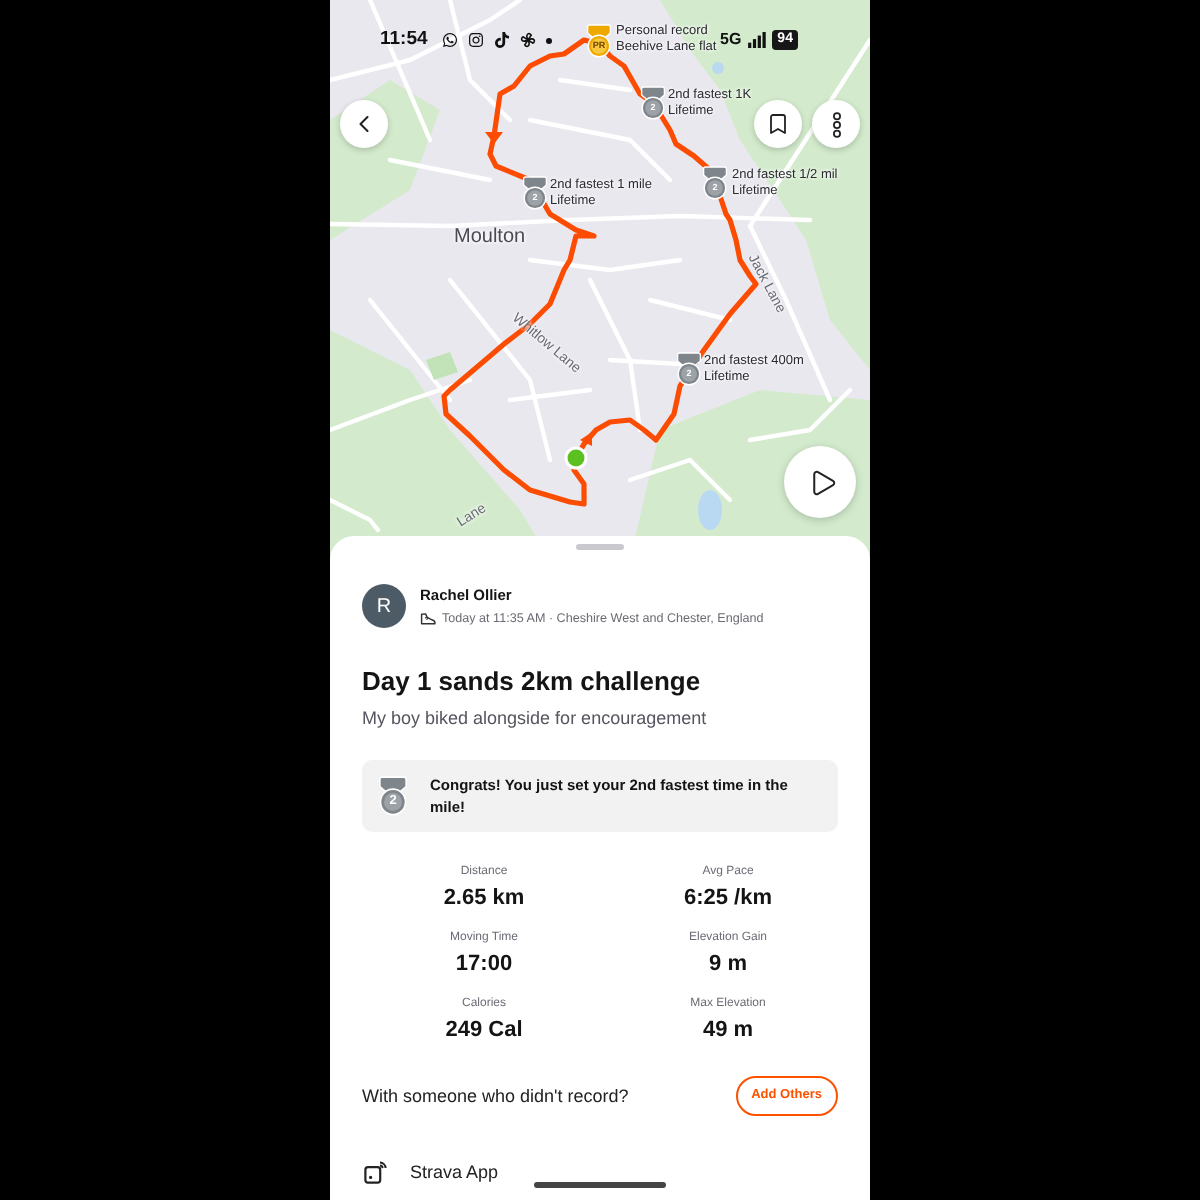 This screenshot has width=1200, height=1200. Describe the element at coordinates (535, 718) in the screenshot. I see `activity-description: My boy biked alongside for encouragement` at that location.